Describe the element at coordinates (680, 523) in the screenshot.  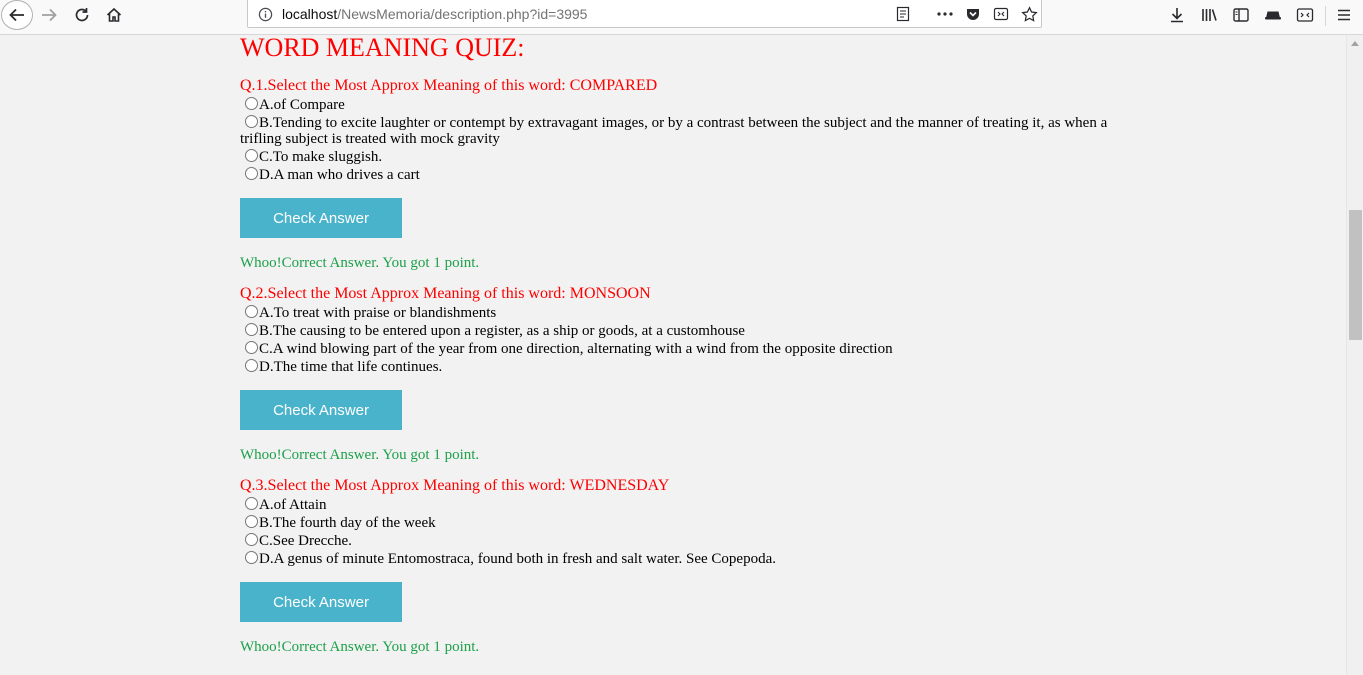
I see `option-b: B.The fourth day of the week` at that location.